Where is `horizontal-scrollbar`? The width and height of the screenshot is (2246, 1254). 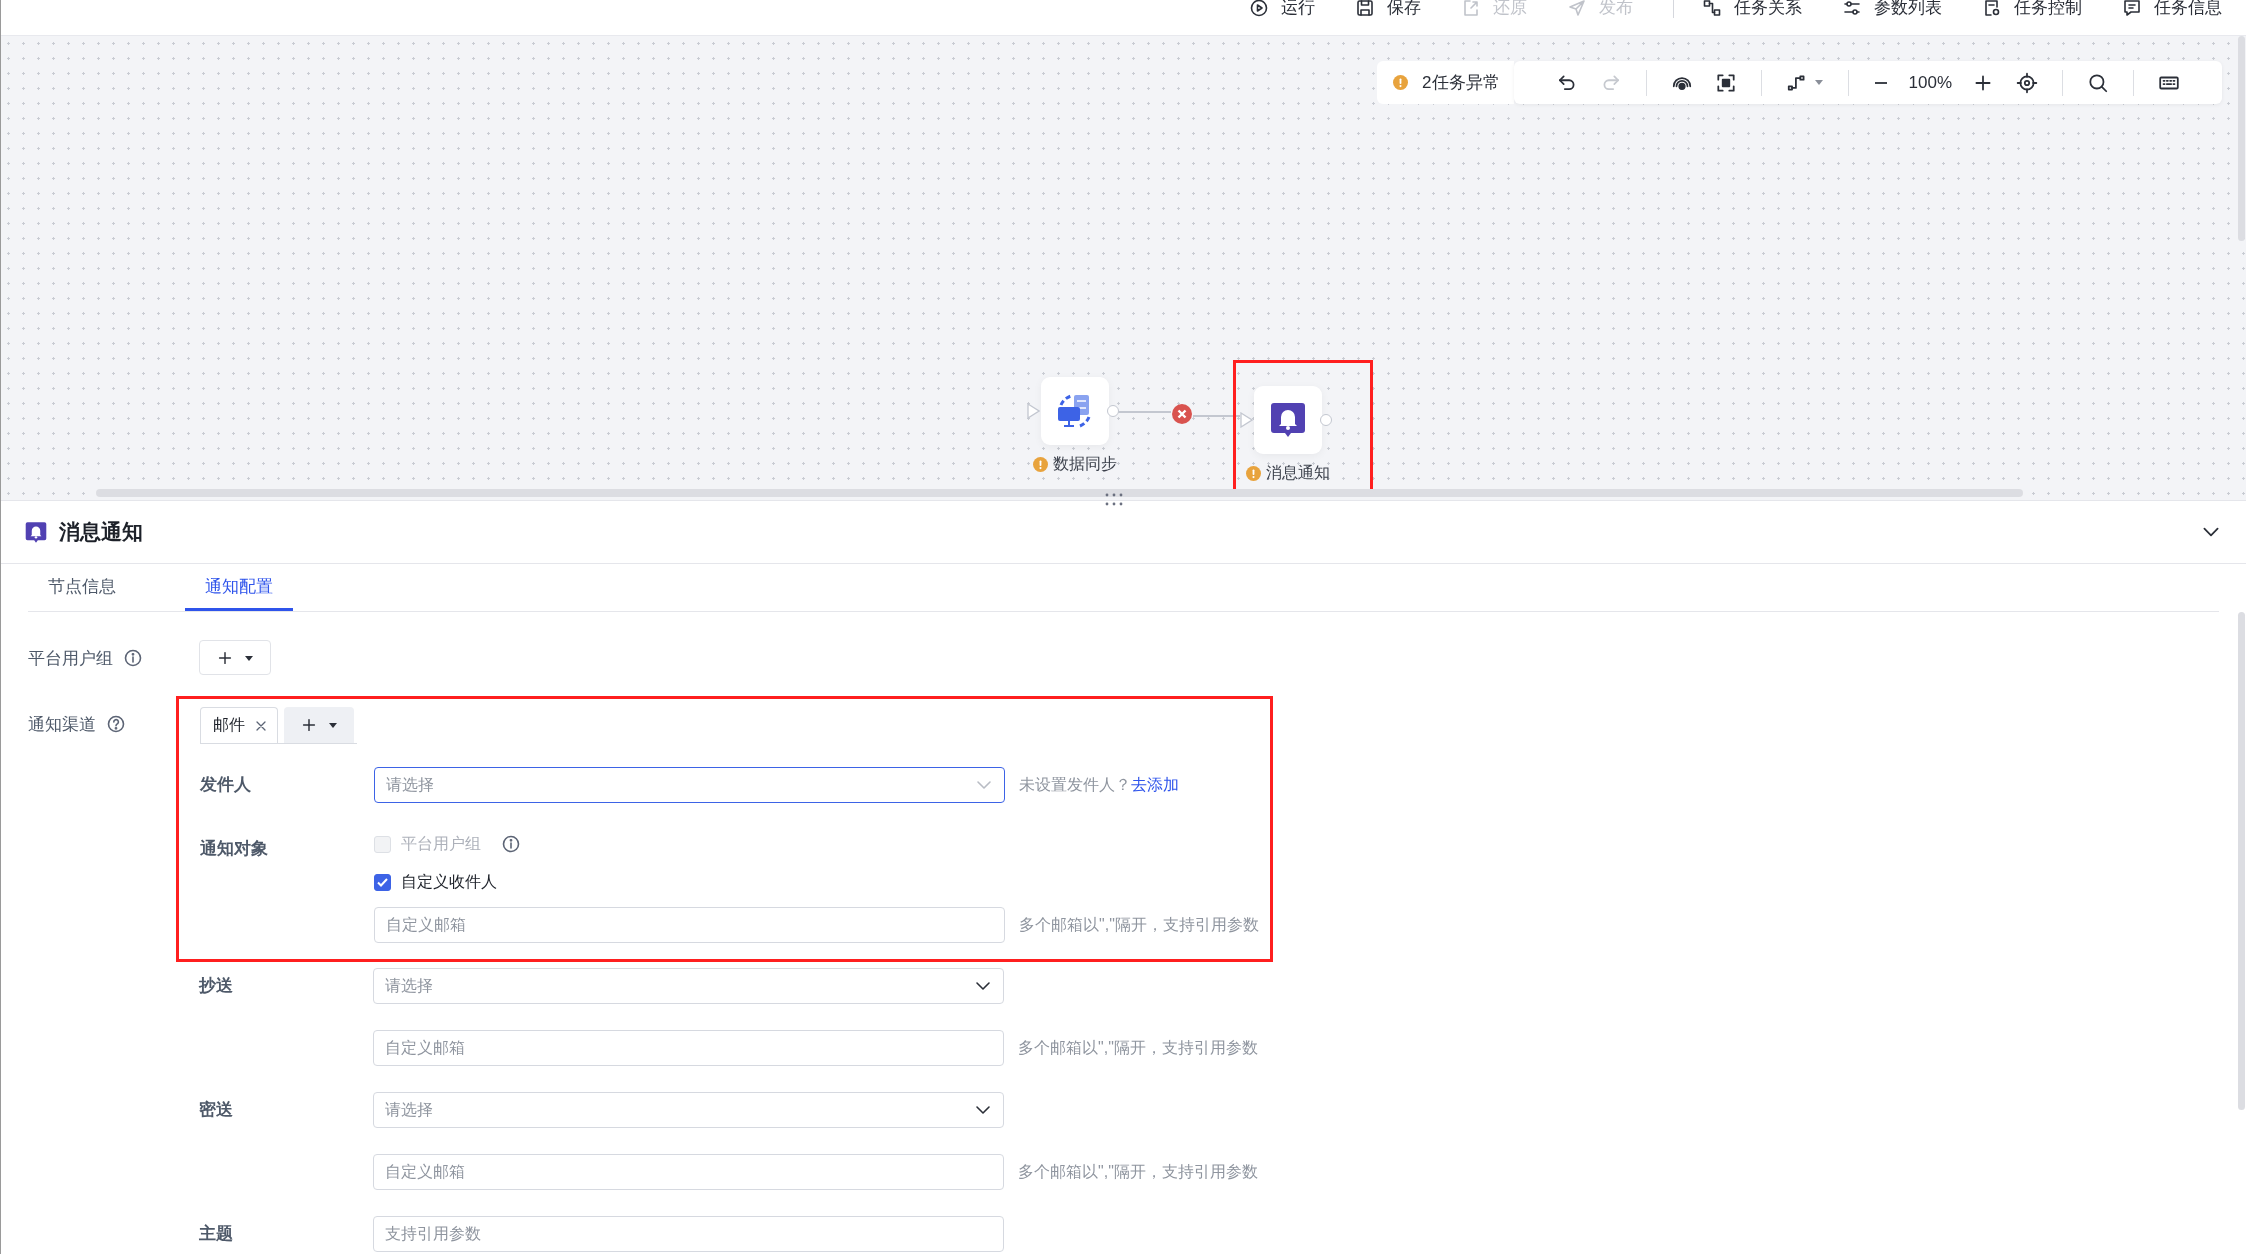 horizontal-scrollbar is located at coordinates (1059, 493).